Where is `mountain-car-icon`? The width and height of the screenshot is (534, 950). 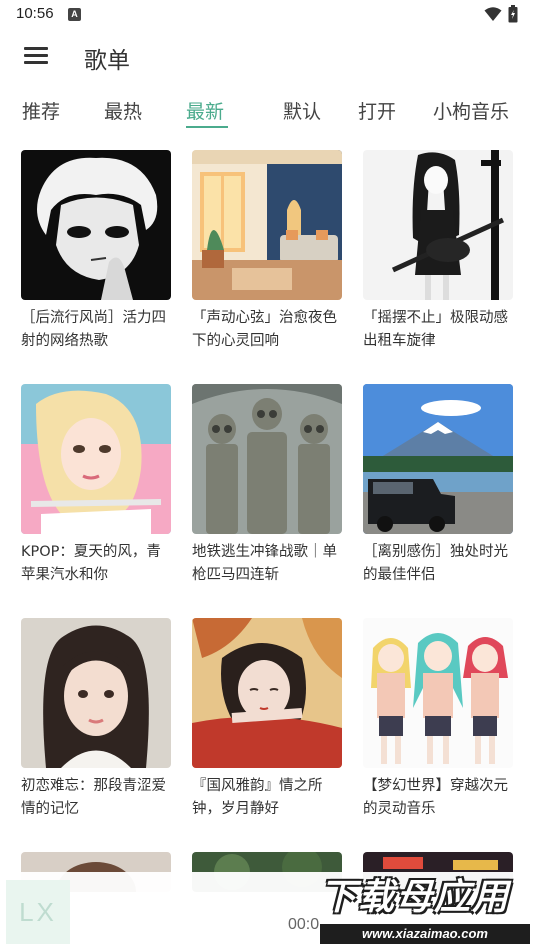 mountain-car-icon is located at coordinates (438, 459).